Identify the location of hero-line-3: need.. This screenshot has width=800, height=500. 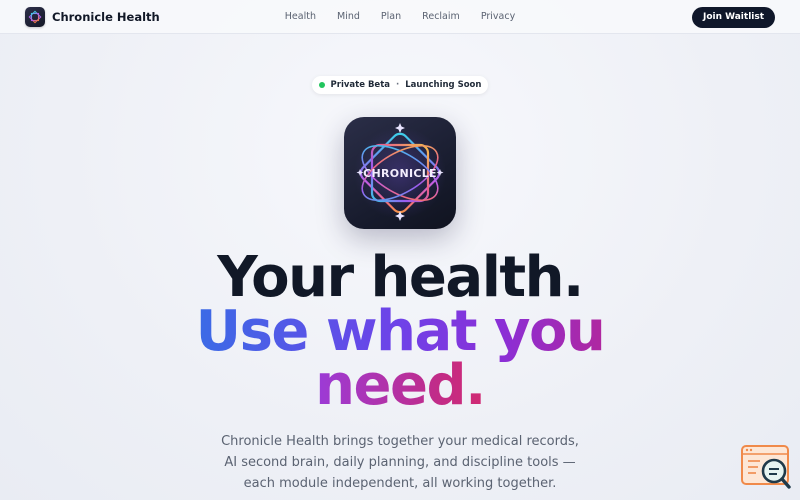
(400, 386).